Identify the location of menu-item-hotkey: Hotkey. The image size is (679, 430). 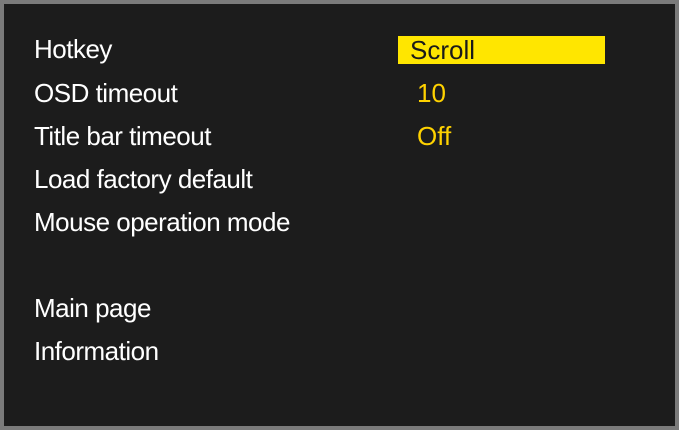
(73, 49).